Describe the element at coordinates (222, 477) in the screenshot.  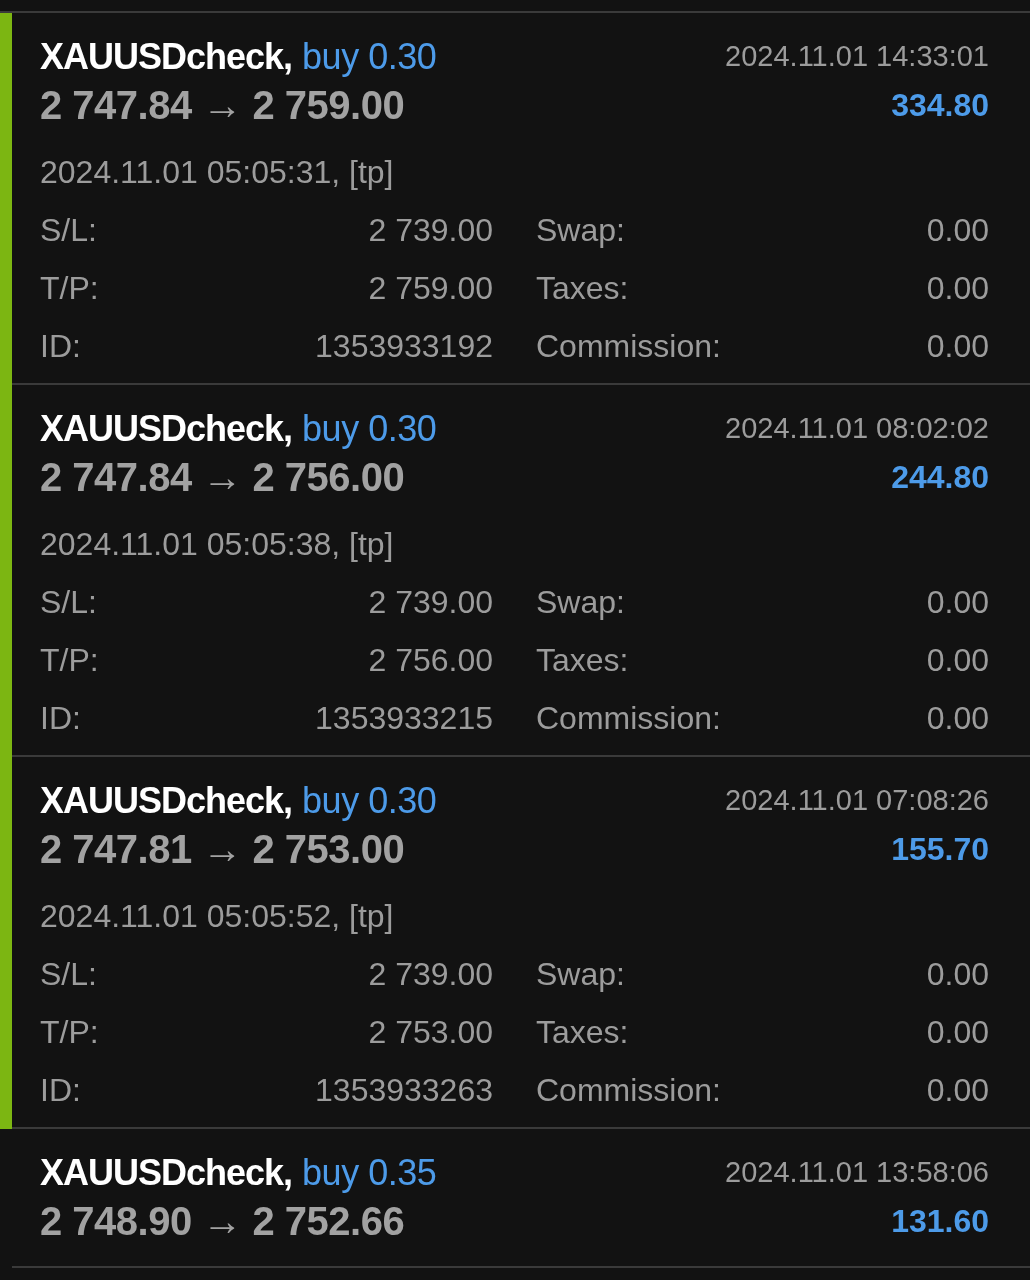
I see `price-range: 2 747.84 → 2 756.00` at that location.